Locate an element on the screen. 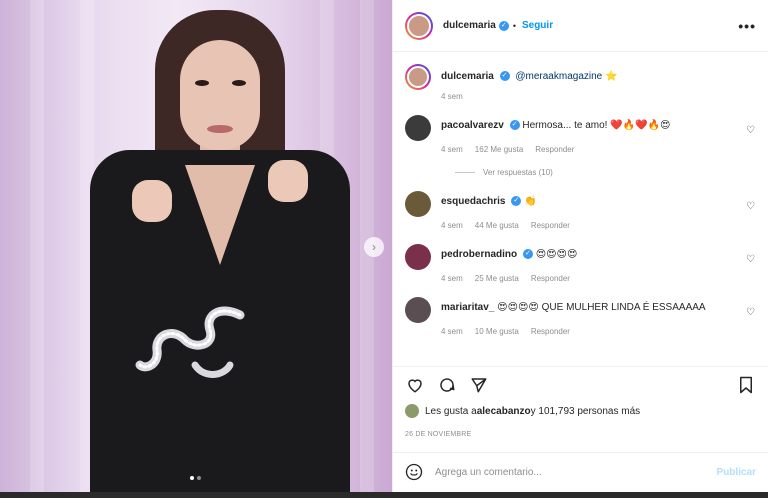  caption-mention: @meraakmagazine ⭐ is located at coordinates (566, 76).